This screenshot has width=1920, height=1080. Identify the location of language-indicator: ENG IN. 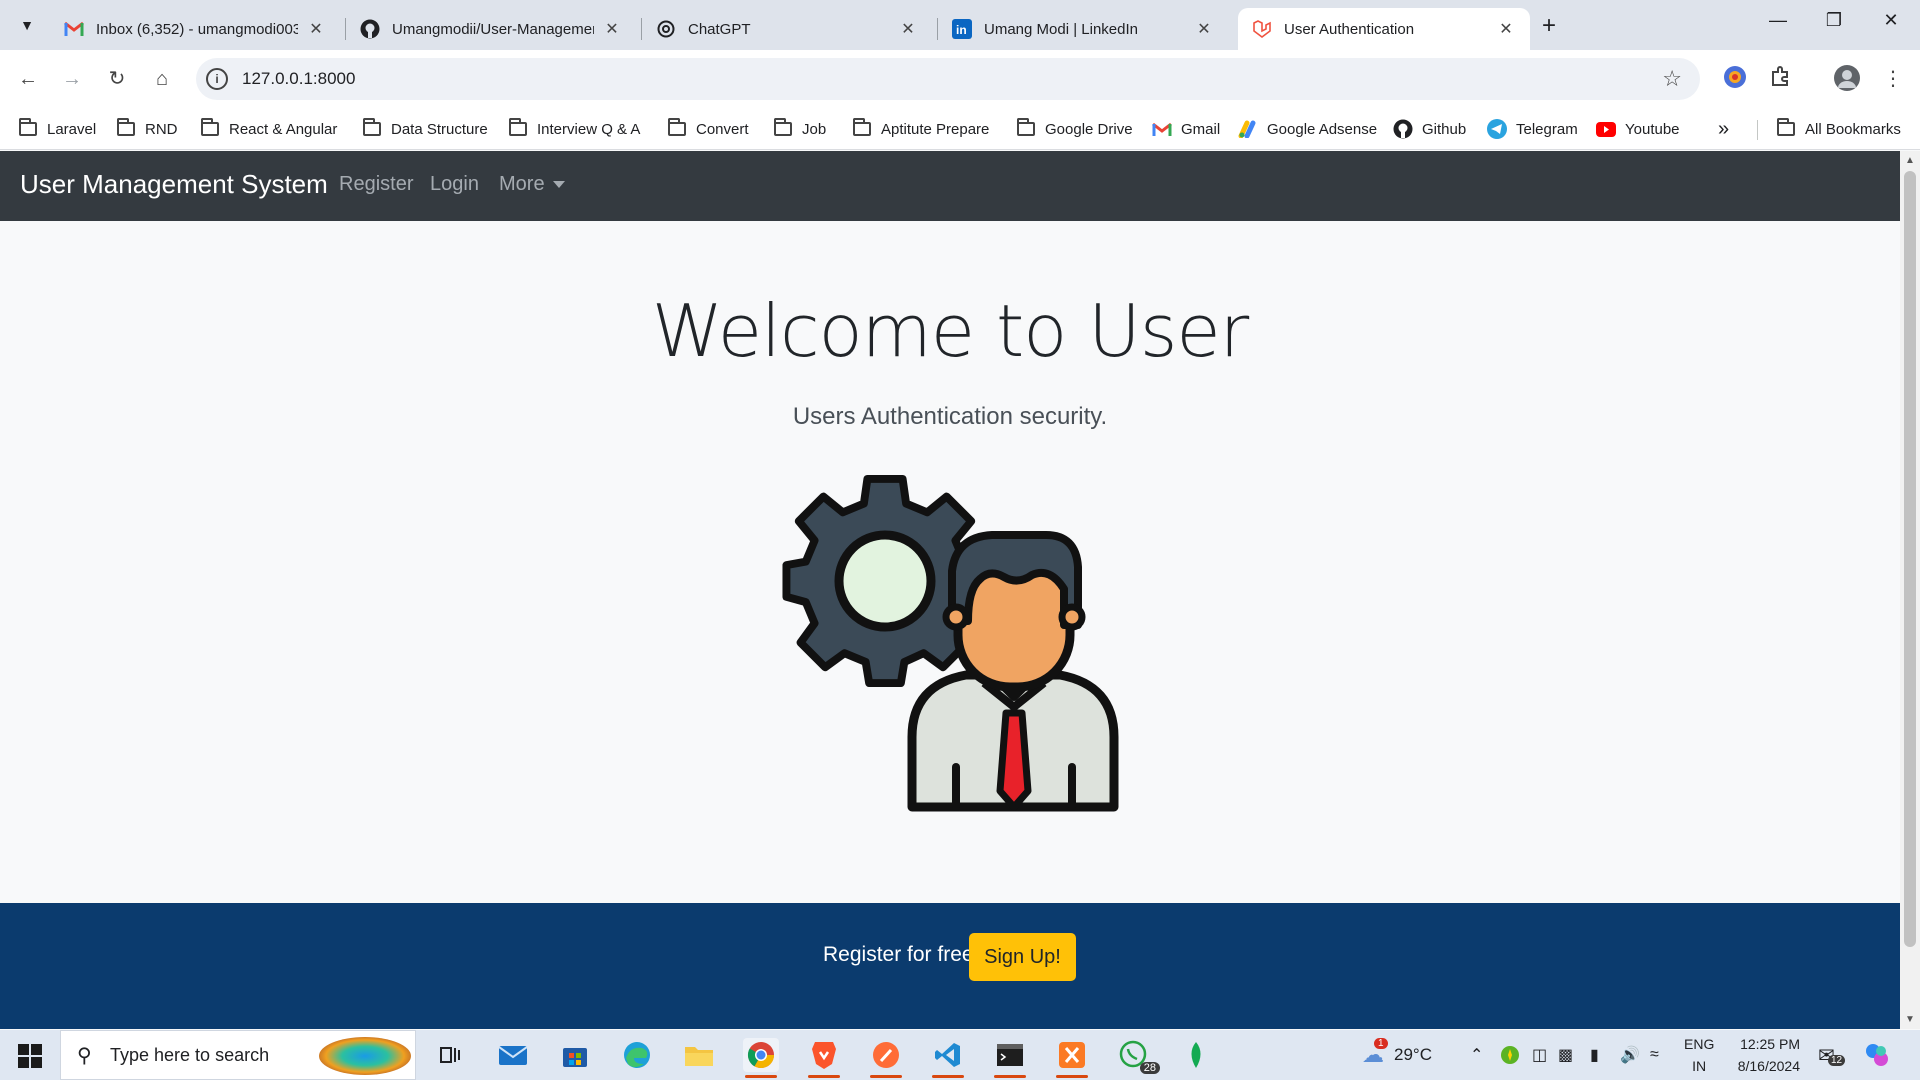
(1699, 1055).